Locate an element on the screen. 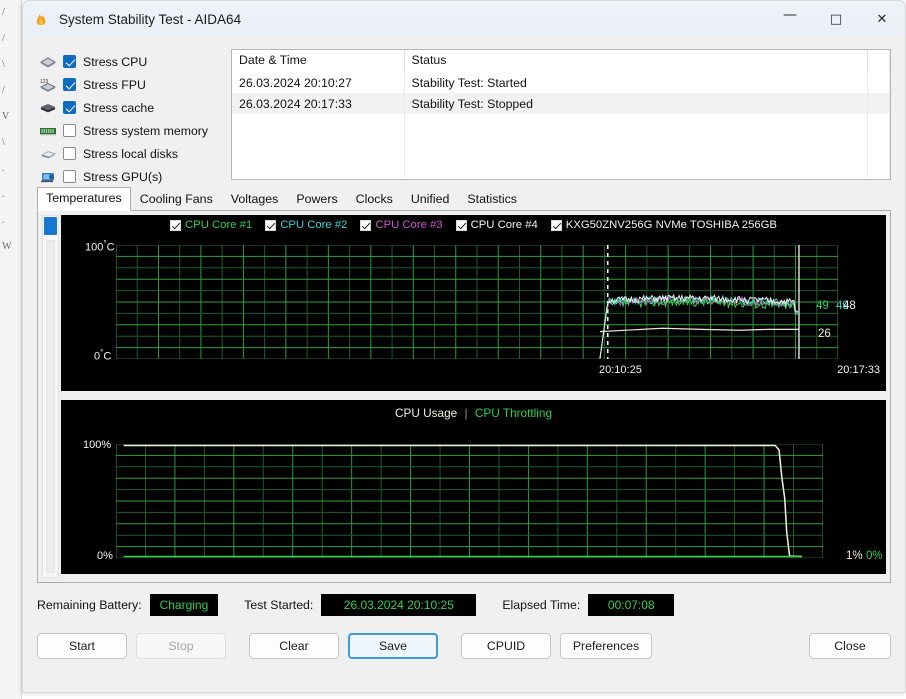 This screenshot has height=699, width=906. scrollbar-track is located at coordinates (50, 406).